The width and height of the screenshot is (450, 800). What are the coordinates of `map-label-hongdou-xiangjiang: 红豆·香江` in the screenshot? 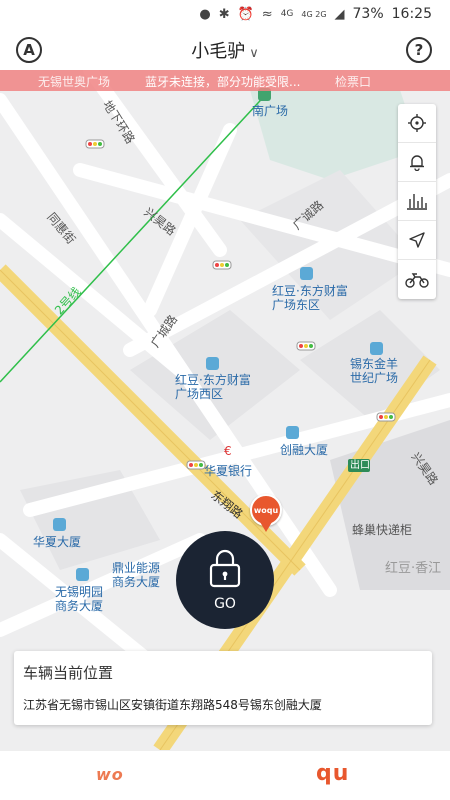 It's located at (413, 568).